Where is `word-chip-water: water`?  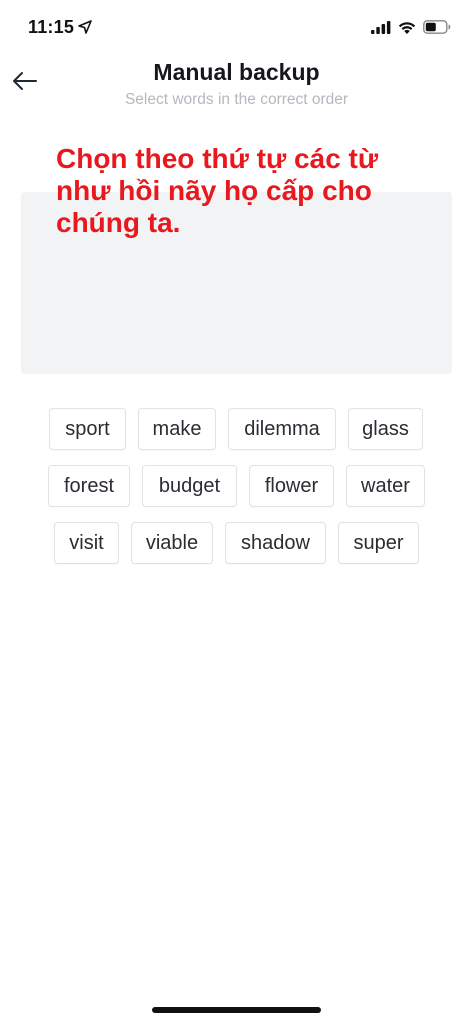 word-chip-water: water is located at coordinates (385, 486).